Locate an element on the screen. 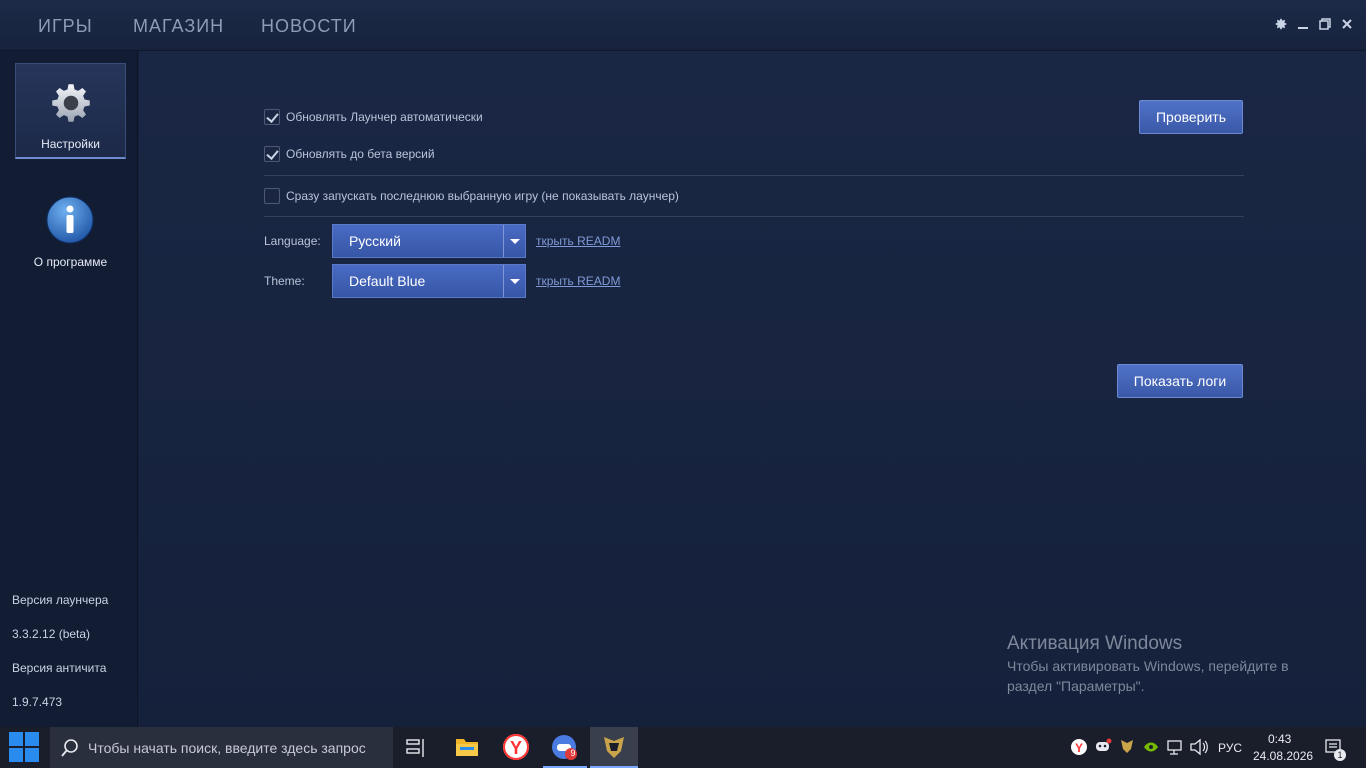 This screenshot has height=768, width=1366. sidebar-item-label: Настройки is located at coordinates (70, 144).